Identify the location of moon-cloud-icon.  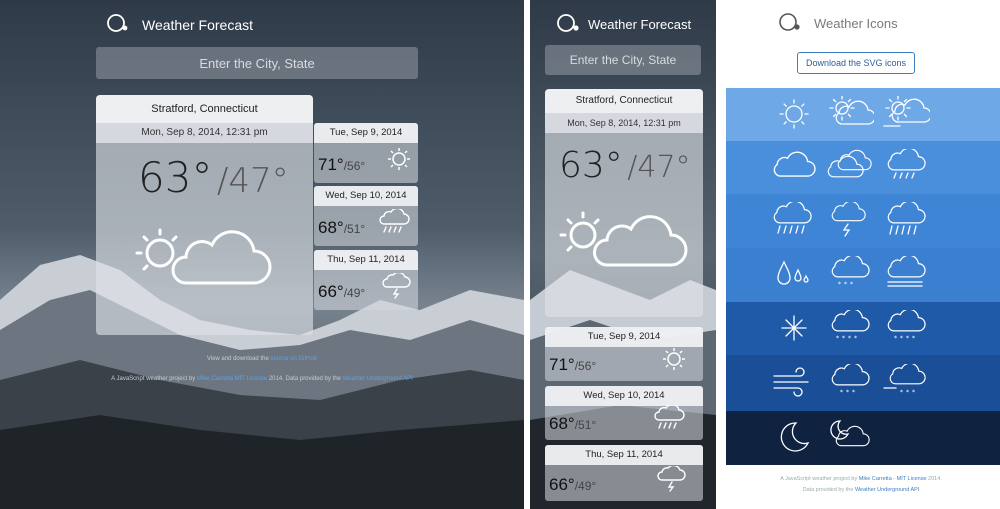
(850, 440).